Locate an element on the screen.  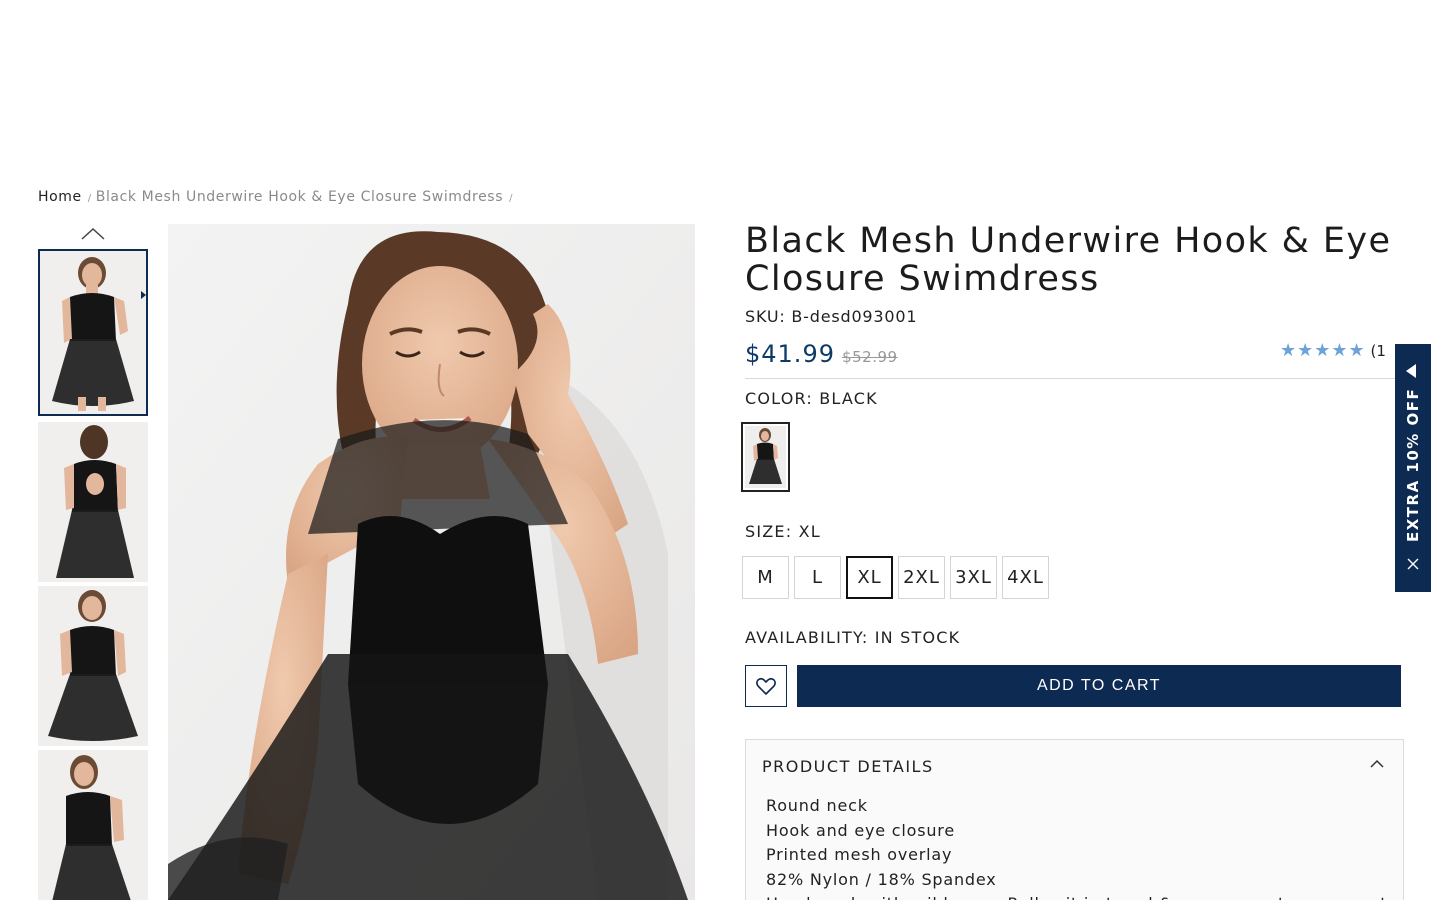
rating-count: (1 is located at coordinates (1378, 351).